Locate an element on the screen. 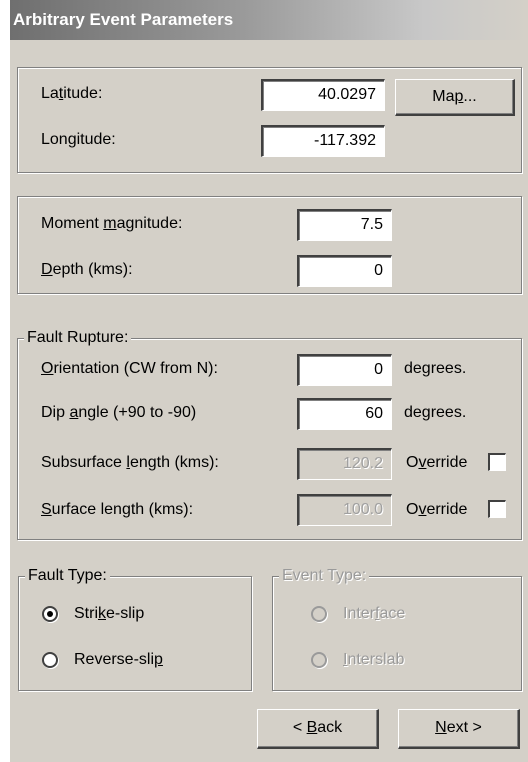  orientation-label: Orientation (CW from N): is located at coordinates (129, 368).